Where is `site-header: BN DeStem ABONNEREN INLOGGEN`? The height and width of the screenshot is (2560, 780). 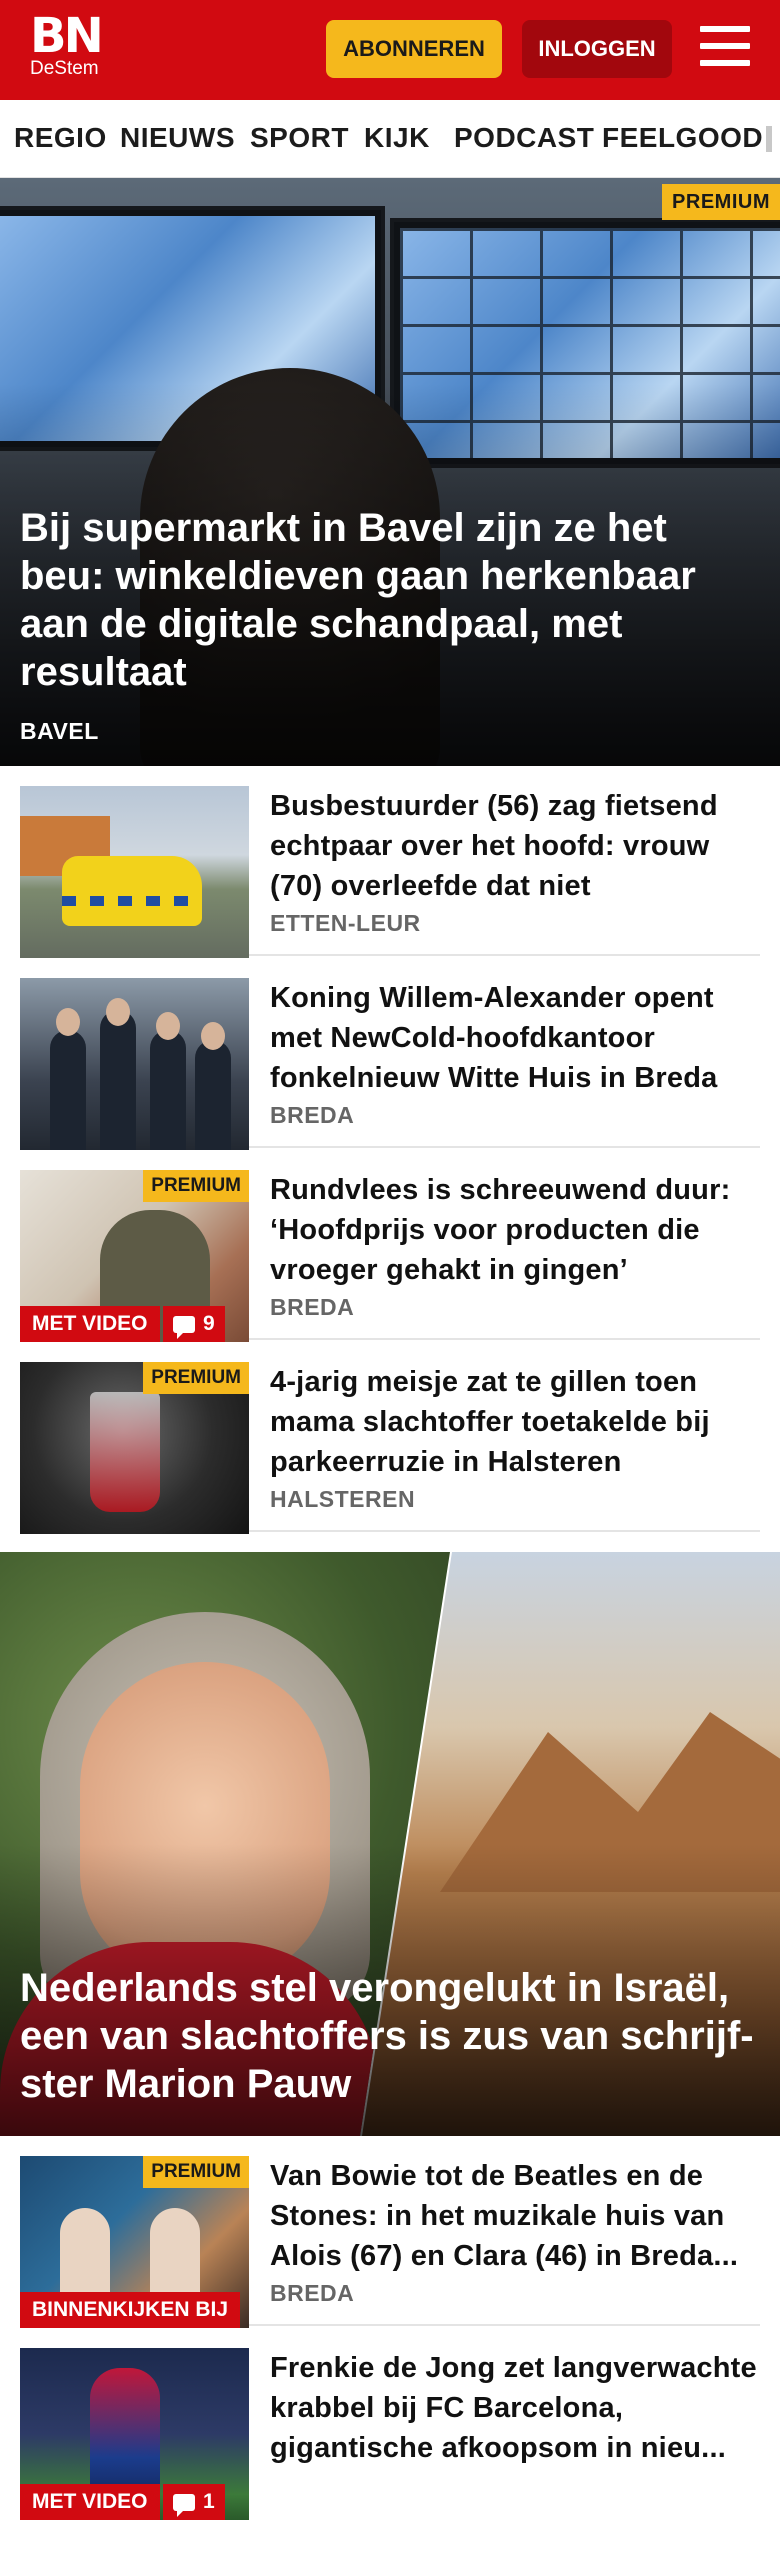 site-header: BN DeStem ABONNEREN INLOGGEN is located at coordinates (390, 50).